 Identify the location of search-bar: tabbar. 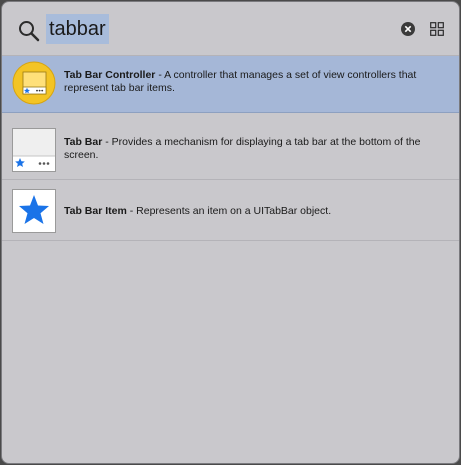
(230, 29).